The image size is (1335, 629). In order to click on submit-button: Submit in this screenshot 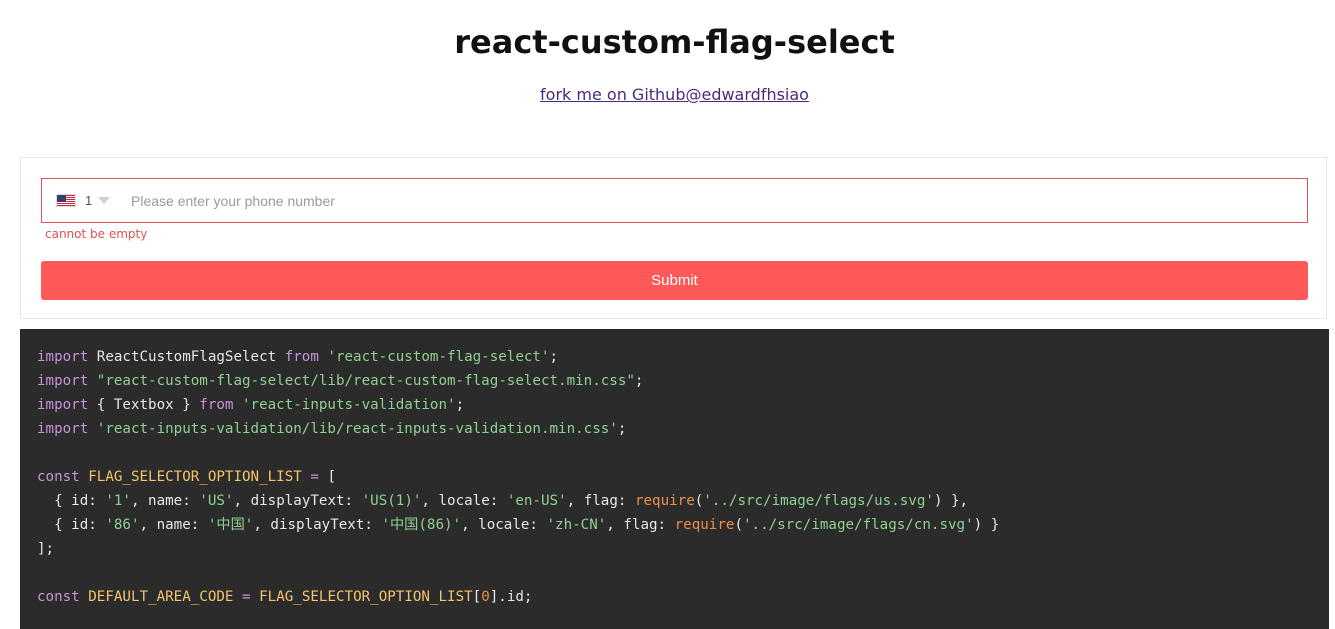, I will do `click(674, 280)`.